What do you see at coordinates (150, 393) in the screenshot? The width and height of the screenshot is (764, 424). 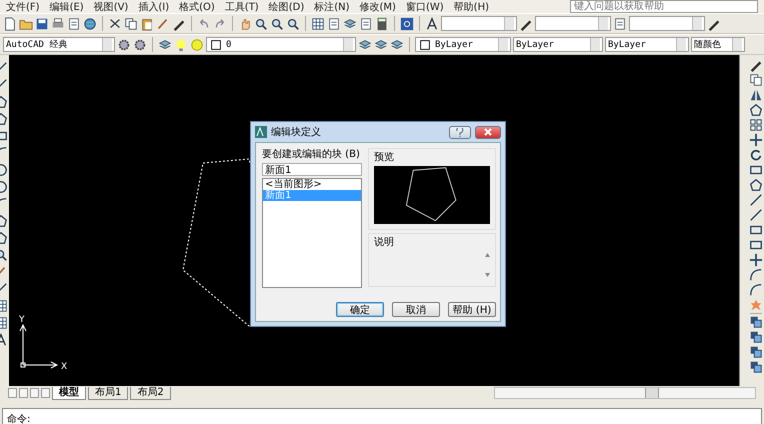 I see `layout-tab: 布局2` at bounding box center [150, 393].